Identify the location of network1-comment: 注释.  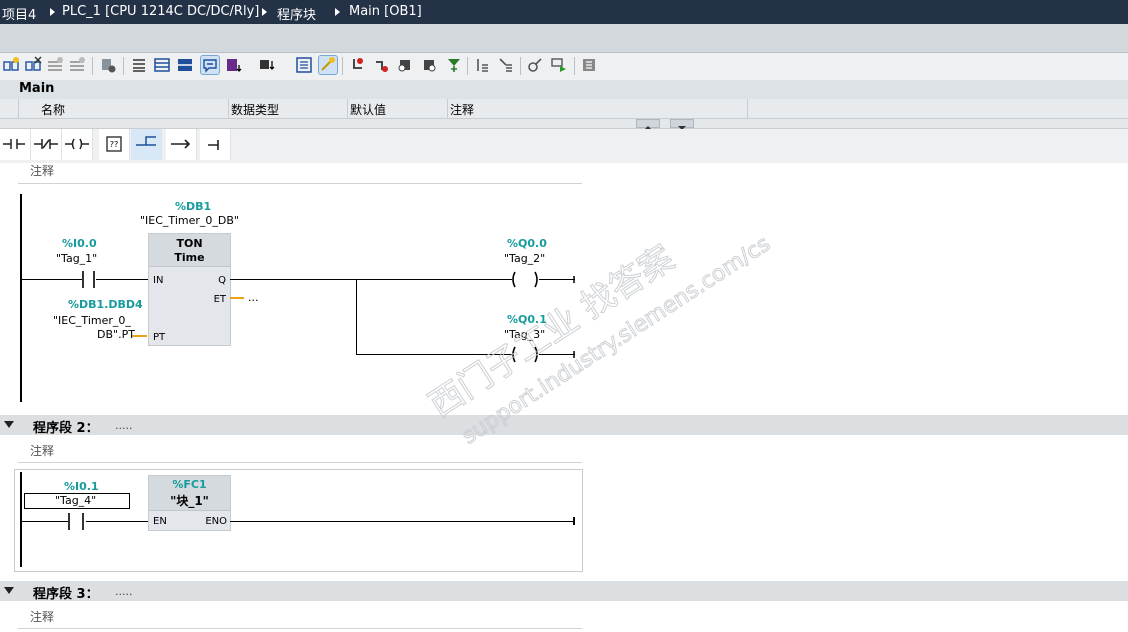
(42, 170).